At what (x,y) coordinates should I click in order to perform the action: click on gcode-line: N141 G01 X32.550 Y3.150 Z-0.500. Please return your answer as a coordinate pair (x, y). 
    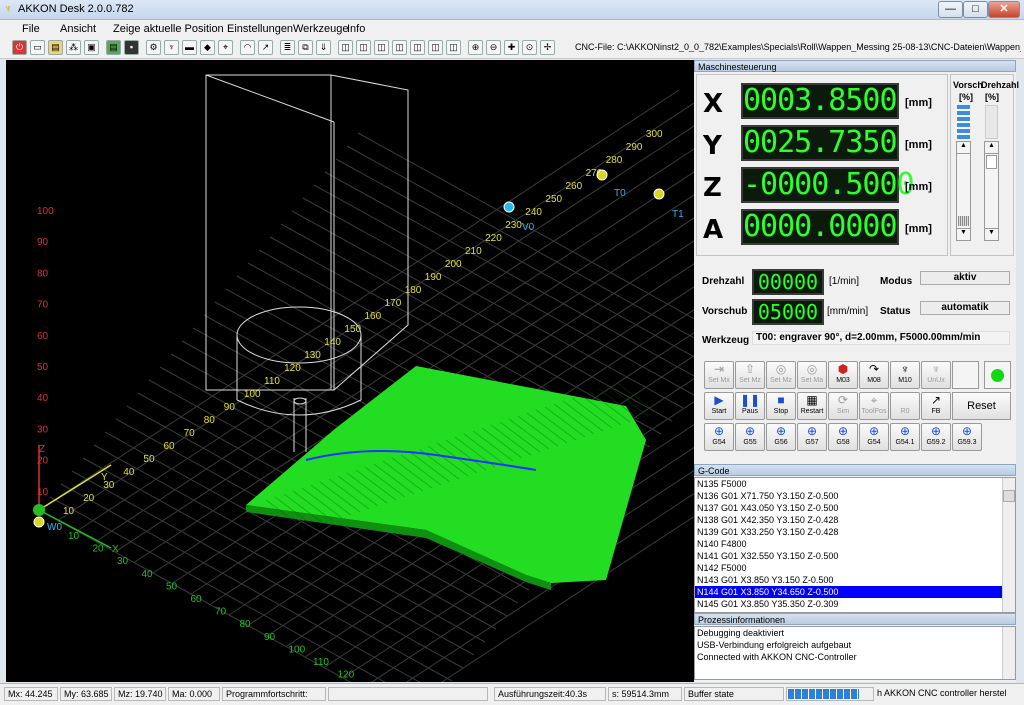
    Looking at the image, I should click on (855, 556).